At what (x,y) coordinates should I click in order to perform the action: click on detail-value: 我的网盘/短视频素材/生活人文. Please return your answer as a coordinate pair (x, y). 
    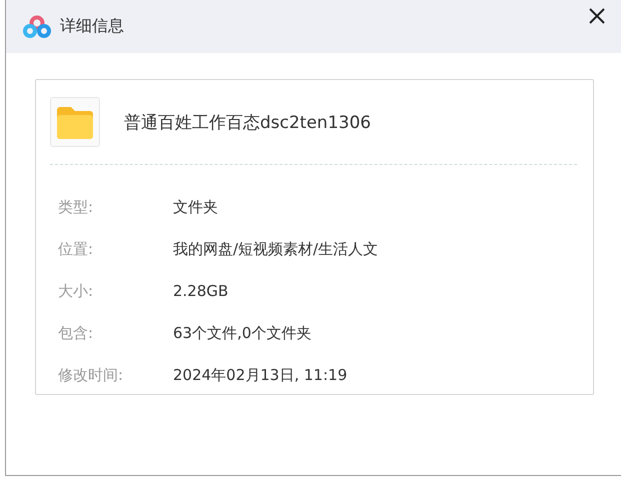
    Looking at the image, I should click on (275, 249).